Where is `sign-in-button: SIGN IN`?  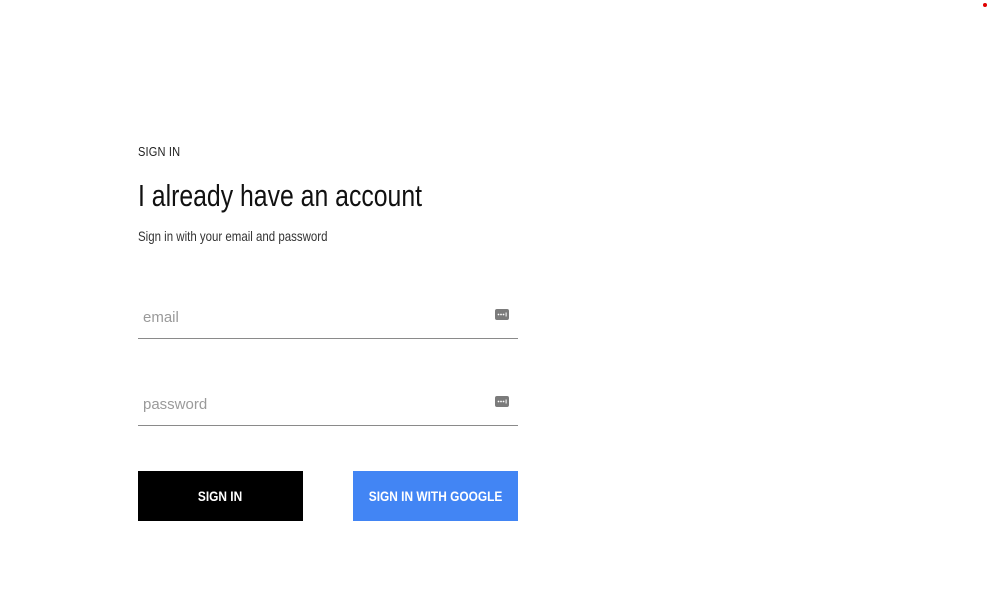
sign-in-button: SIGN IN is located at coordinates (220, 496).